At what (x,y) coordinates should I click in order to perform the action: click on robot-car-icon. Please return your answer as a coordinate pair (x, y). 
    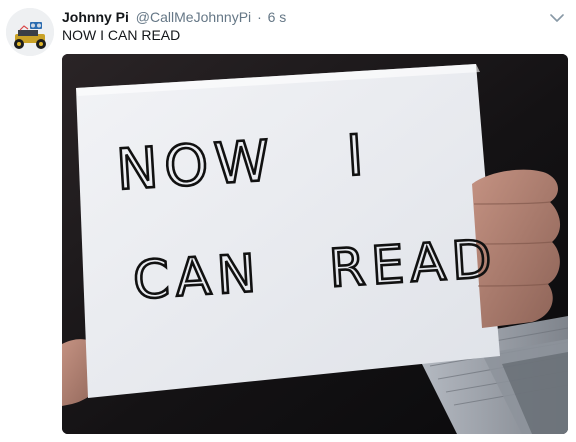
    Looking at the image, I should click on (30, 32).